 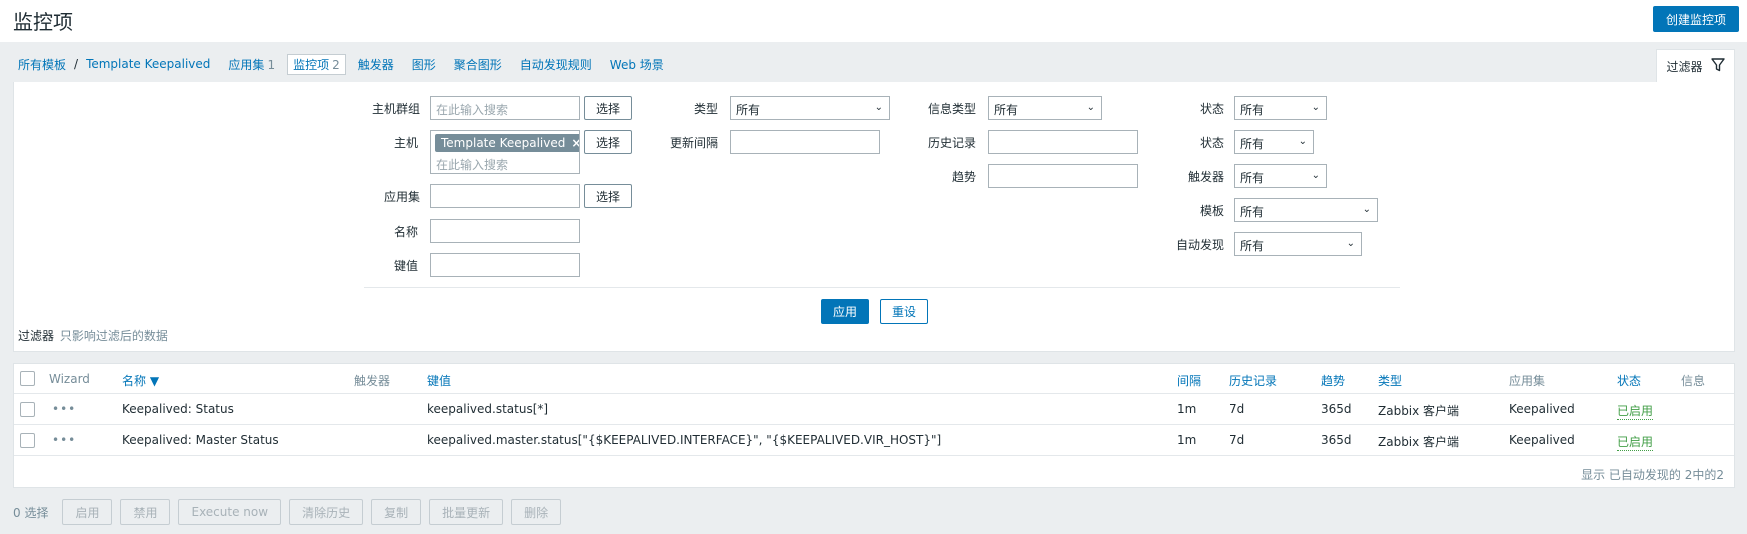 What do you see at coordinates (1212, 143) in the screenshot?
I see `state-label: 状态` at bounding box center [1212, 143].